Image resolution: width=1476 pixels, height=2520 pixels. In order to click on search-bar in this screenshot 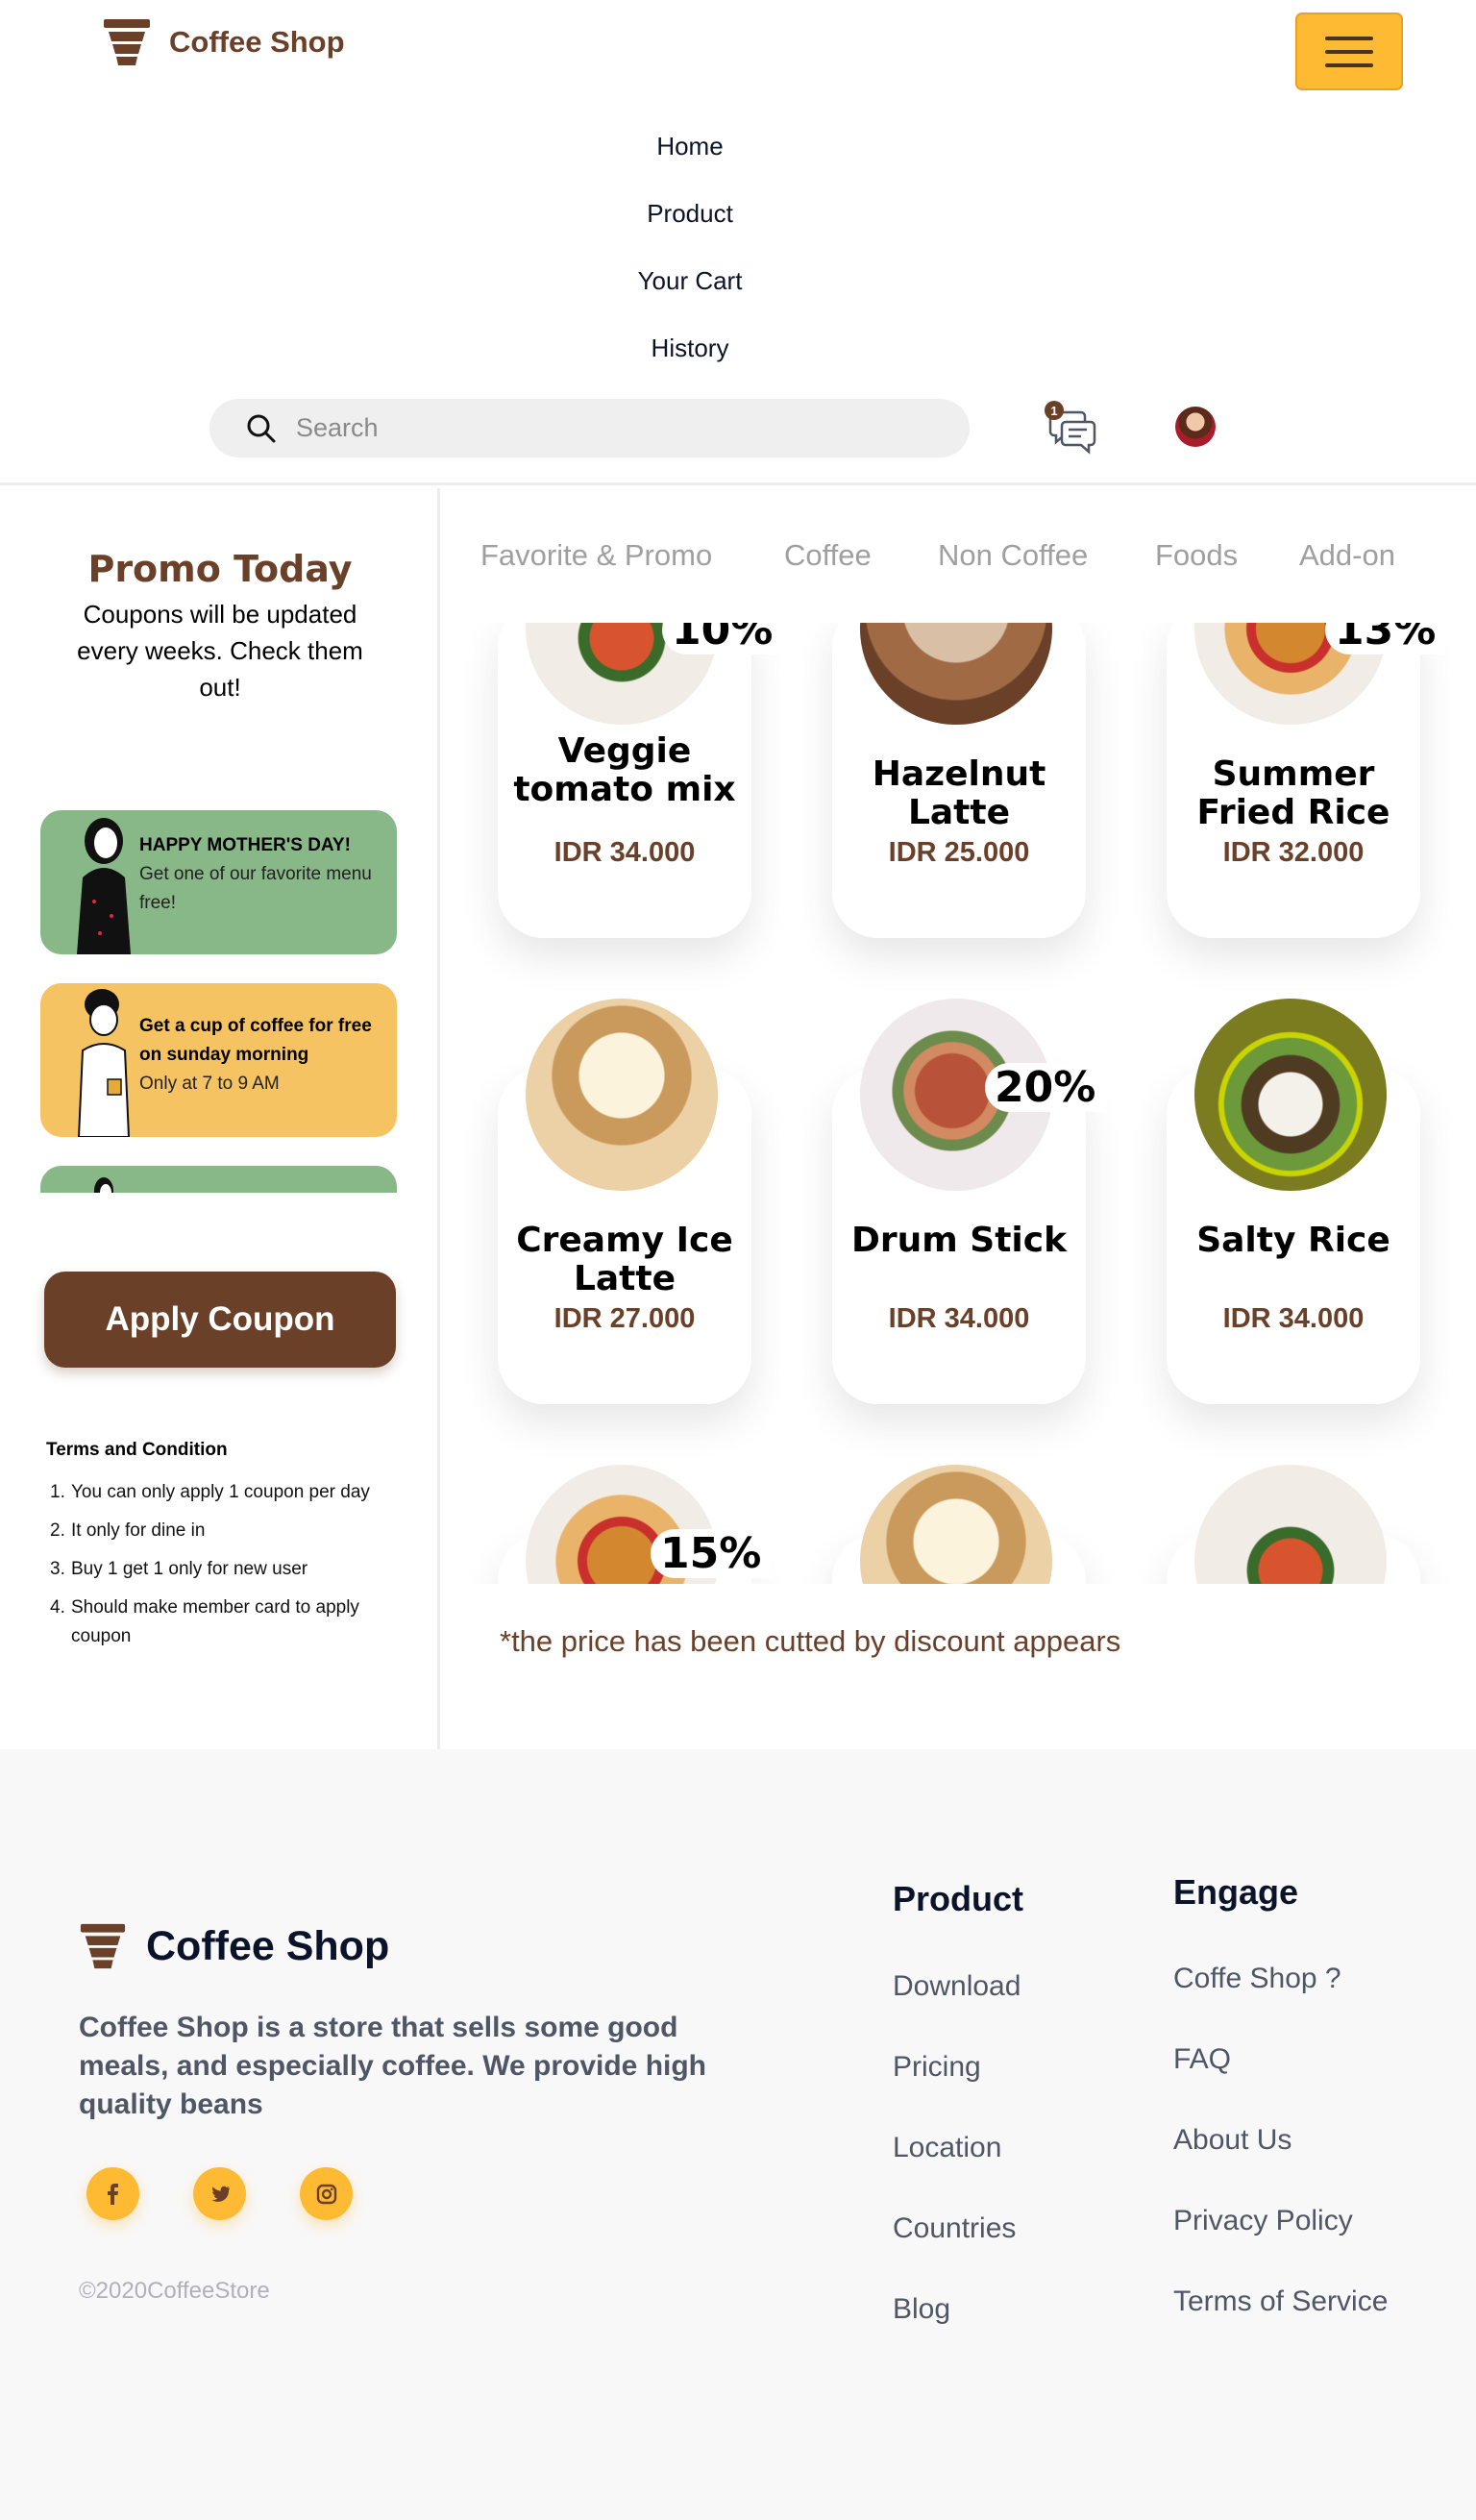, I will do `click(589, 428)`.